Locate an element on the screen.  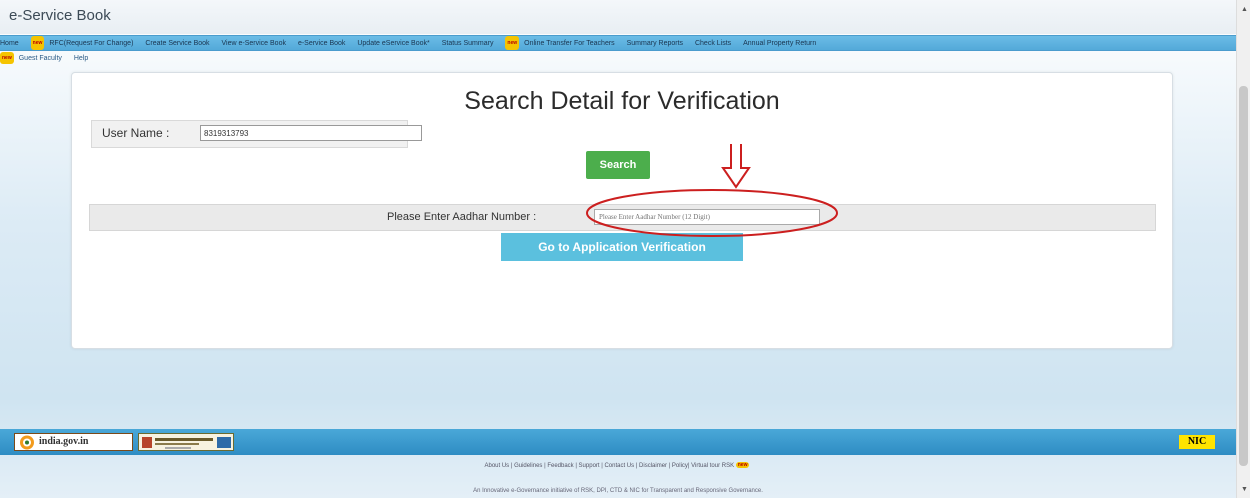
nav-item-status-summary: Status Summary is located at coordinates (470, 43).